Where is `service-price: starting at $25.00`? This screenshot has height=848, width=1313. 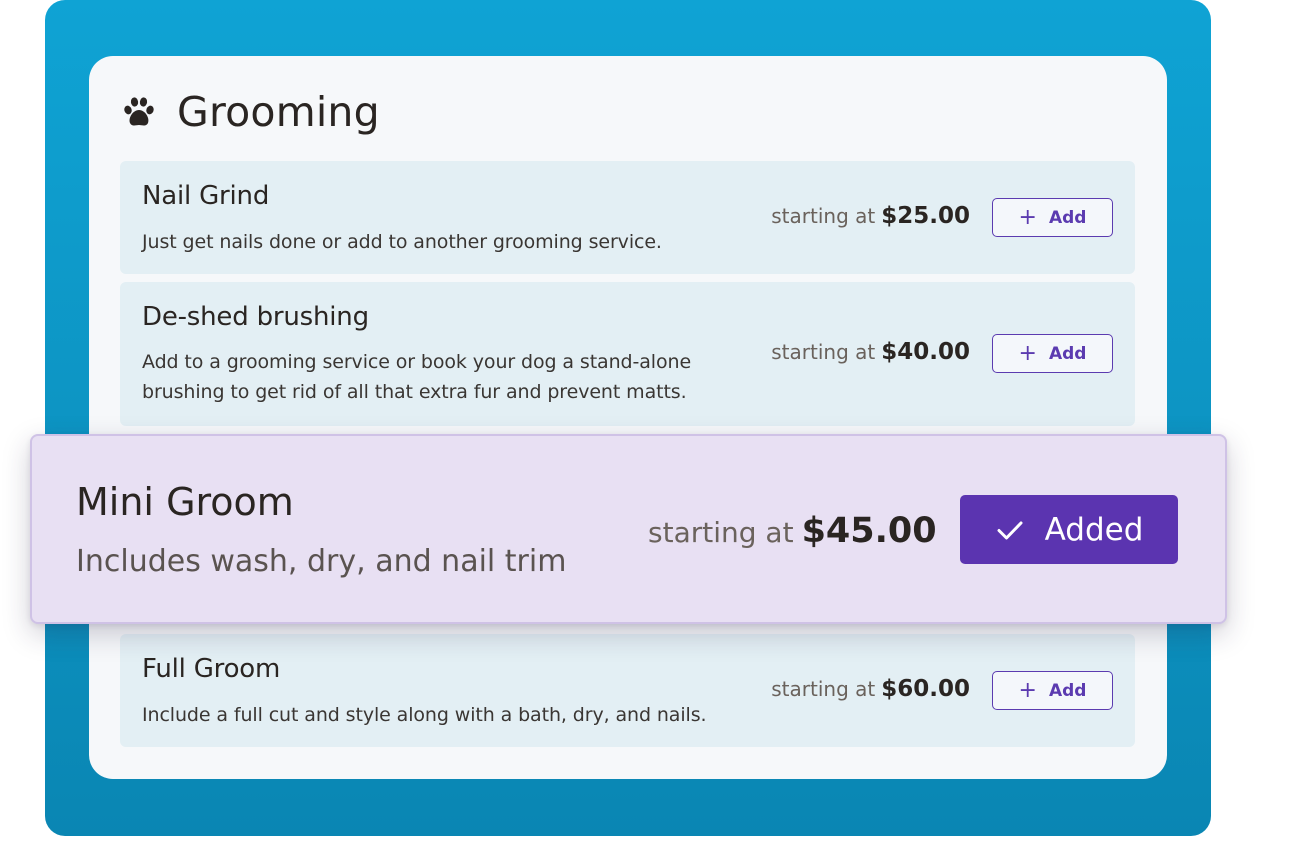
service-price: starting at $25.00 is located at coordinates (870, 216).